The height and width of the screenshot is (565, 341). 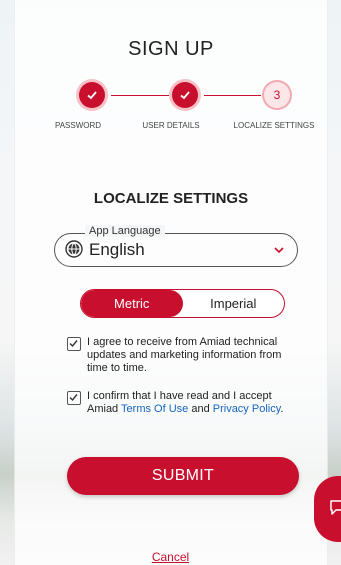 I want to click on section-heading: LOCALIZE SETTINGS, so click(x=171, y=198).